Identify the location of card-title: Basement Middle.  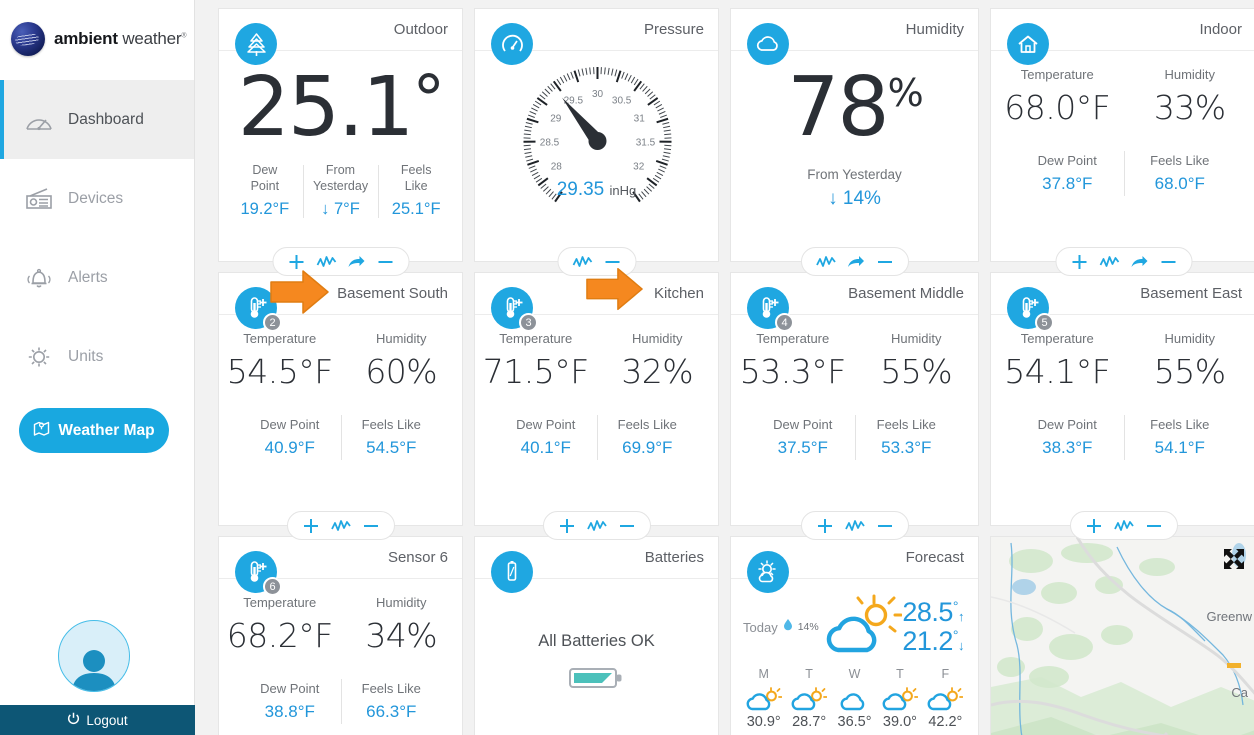
(906, 293).